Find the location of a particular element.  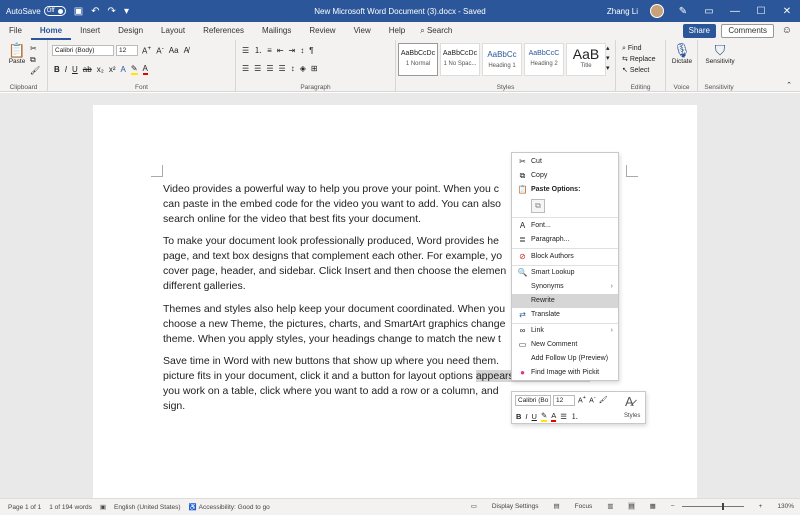

zoom-slider-knob is located at coordinates (722, 506).